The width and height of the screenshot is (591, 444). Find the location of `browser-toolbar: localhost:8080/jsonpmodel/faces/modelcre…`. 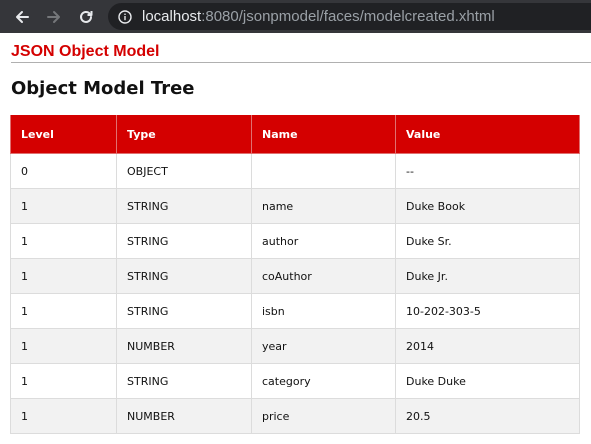

browser-toolbar: localhost:8080/jsonpmodel/faces/modelcre… is located at coordinates (295, 16).